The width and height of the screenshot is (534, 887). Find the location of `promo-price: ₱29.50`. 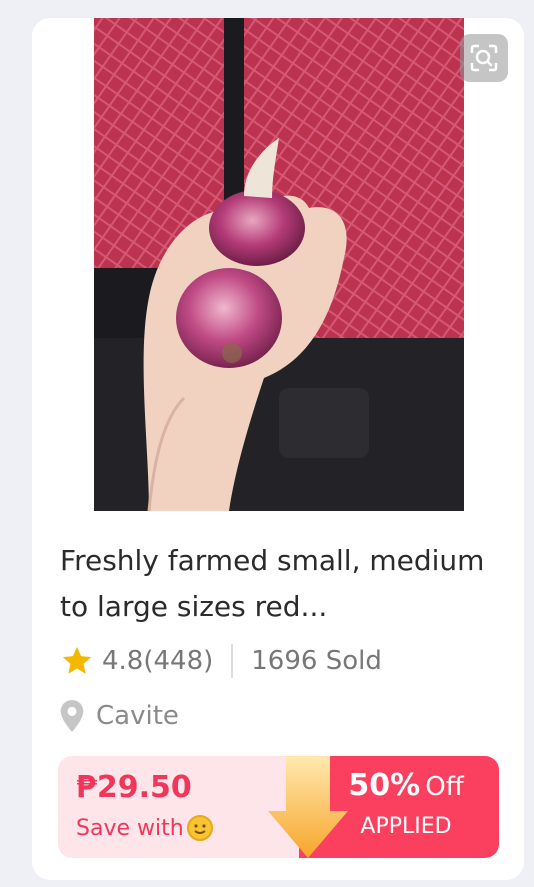

promo-price: ₱29.50 is located at coordinates (134, 787).